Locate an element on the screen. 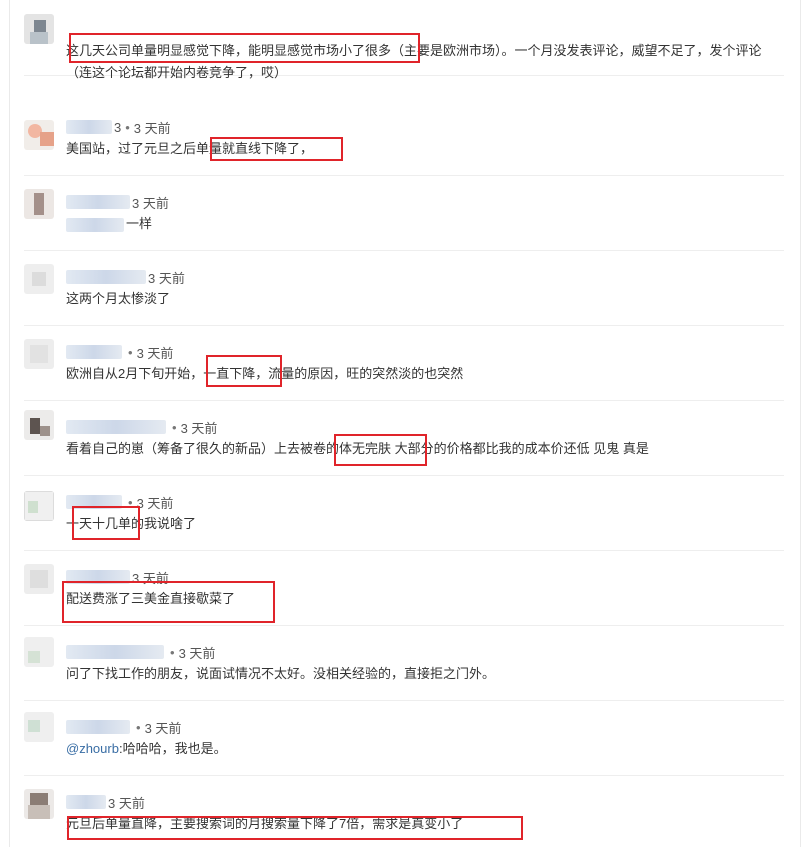  comment-text: 欧洲自从2月下旬开始，一直下降，流量的原因，旺的突然淡的也突然 is located at coordinates (265, 373).